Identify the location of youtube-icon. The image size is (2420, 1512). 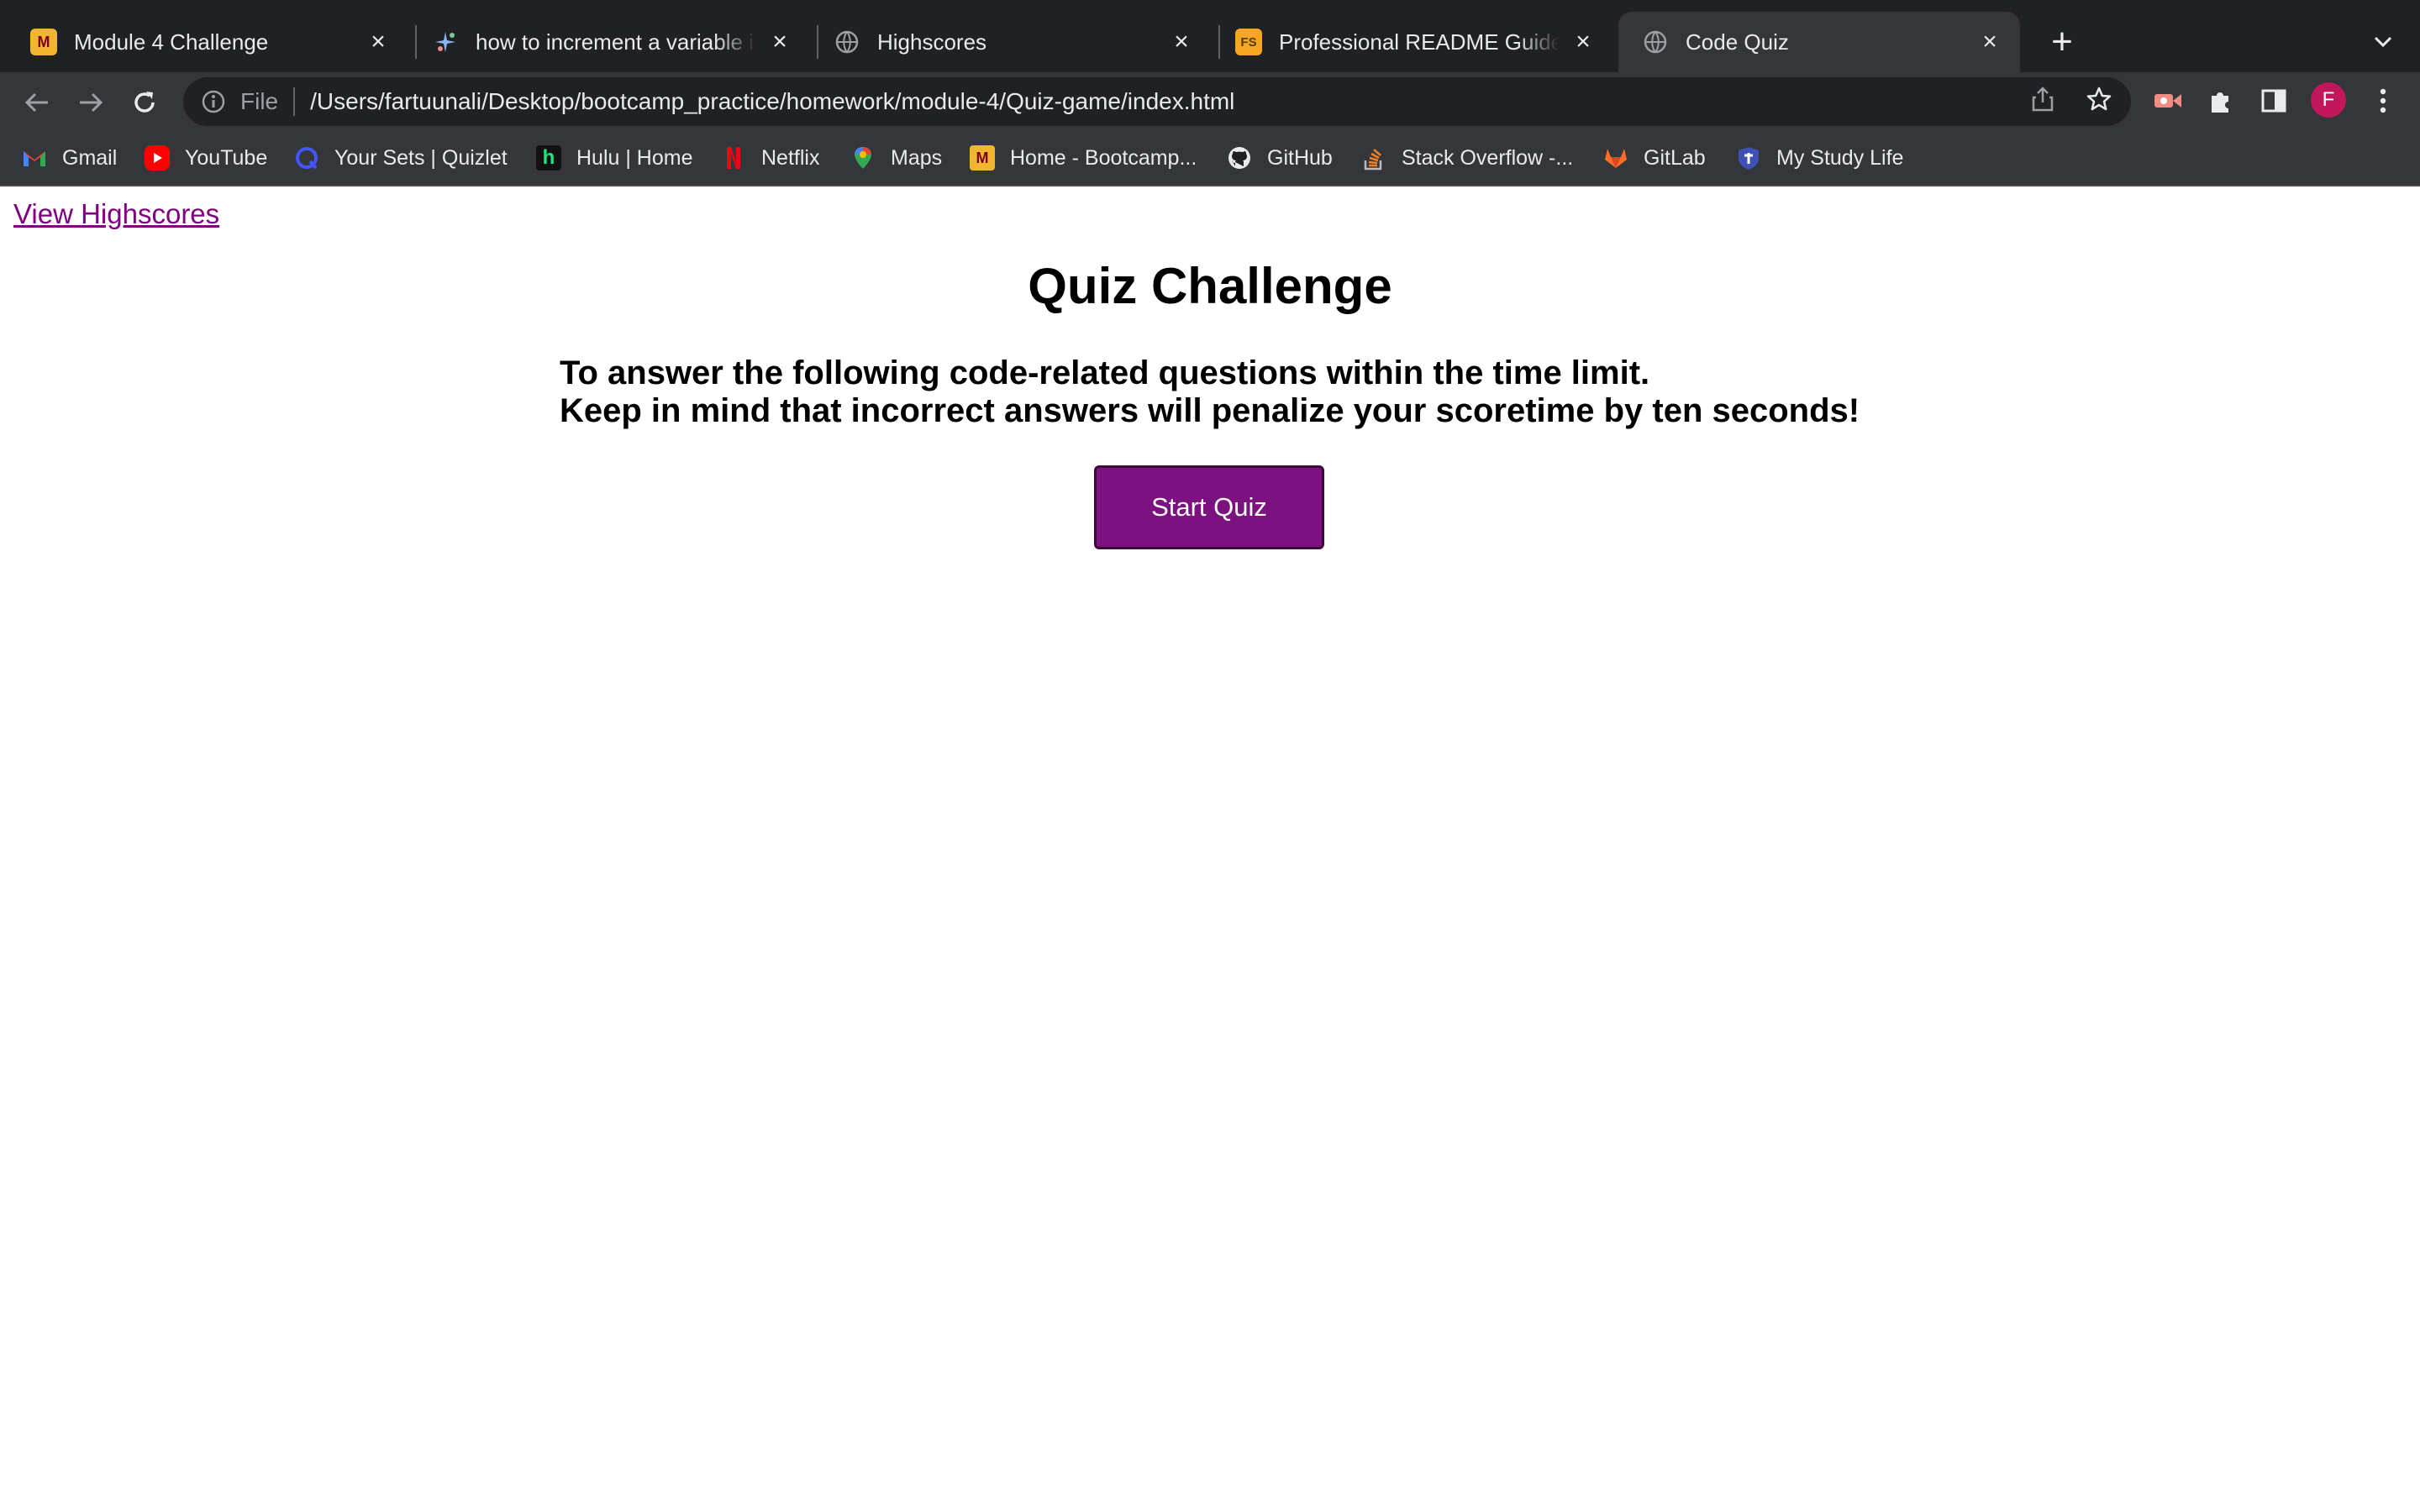
(157, 158).